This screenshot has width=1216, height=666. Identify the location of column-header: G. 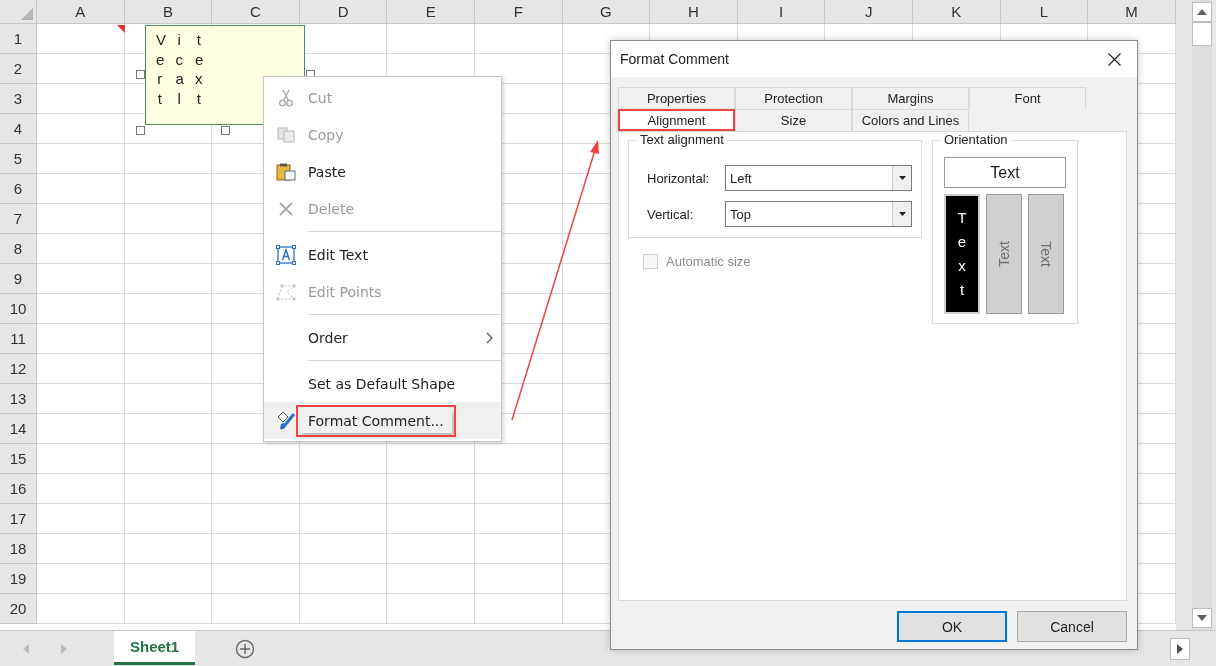
(606, 12).